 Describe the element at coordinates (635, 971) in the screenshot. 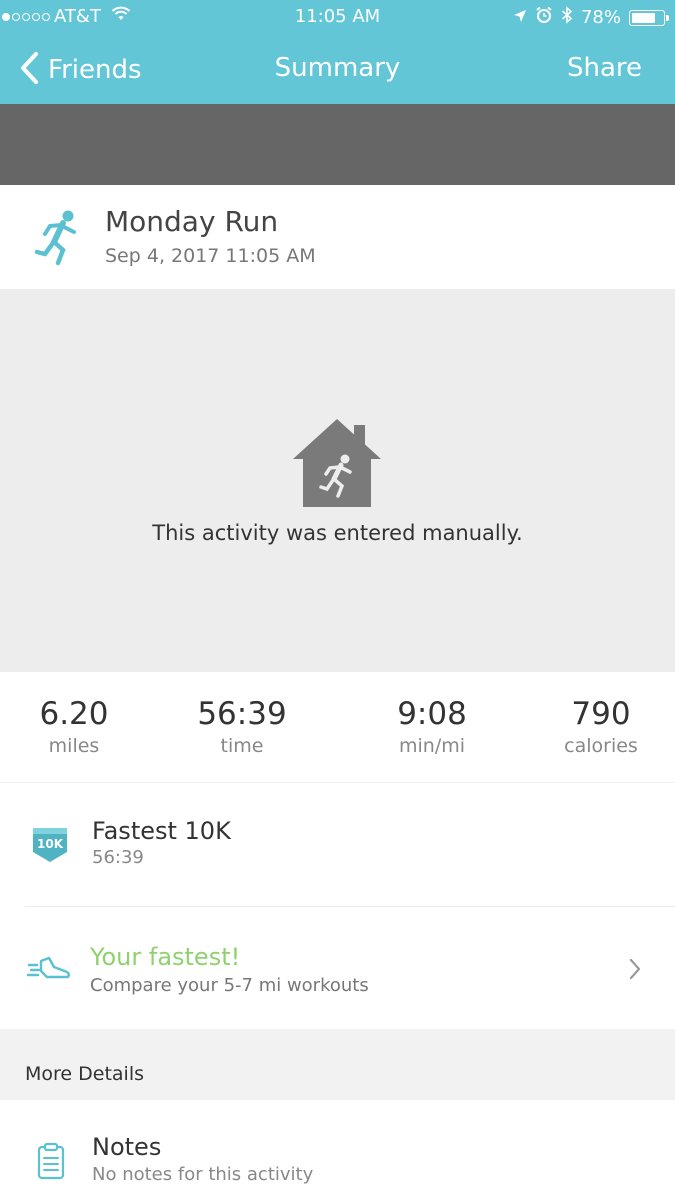

I see `chevron-right-icon` at that location.